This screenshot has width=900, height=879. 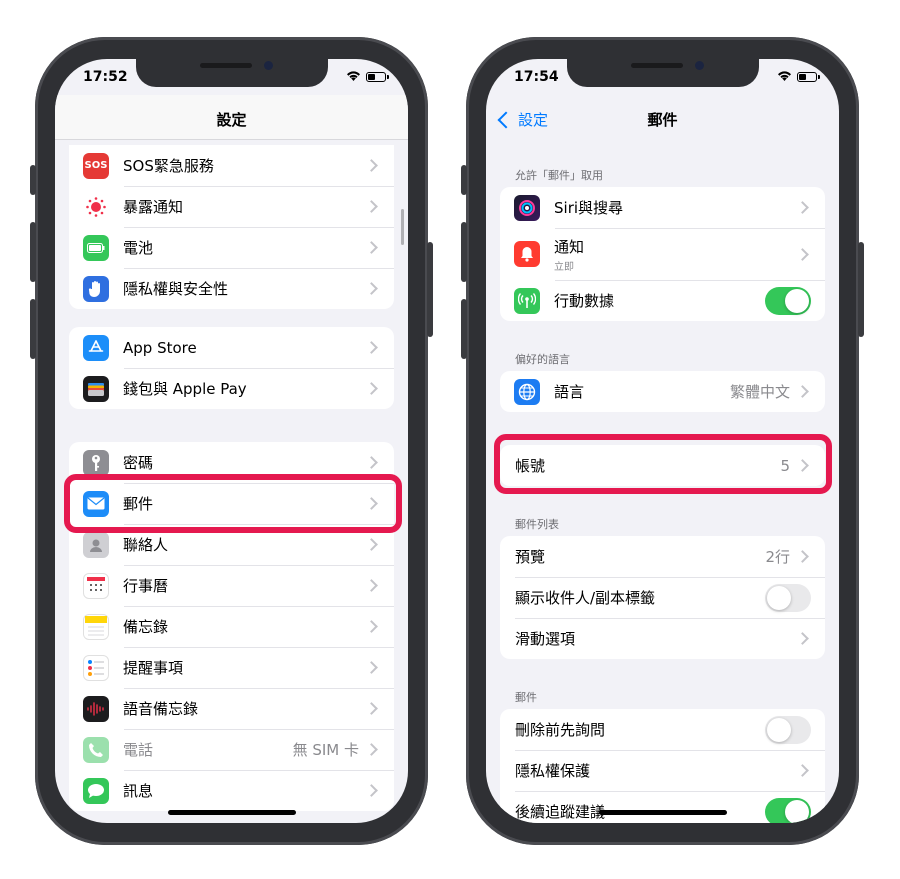 What do you see at coordinates (33, 329) in the screenshot?
I see `volume-down-button` at bounding box center [33, 329].